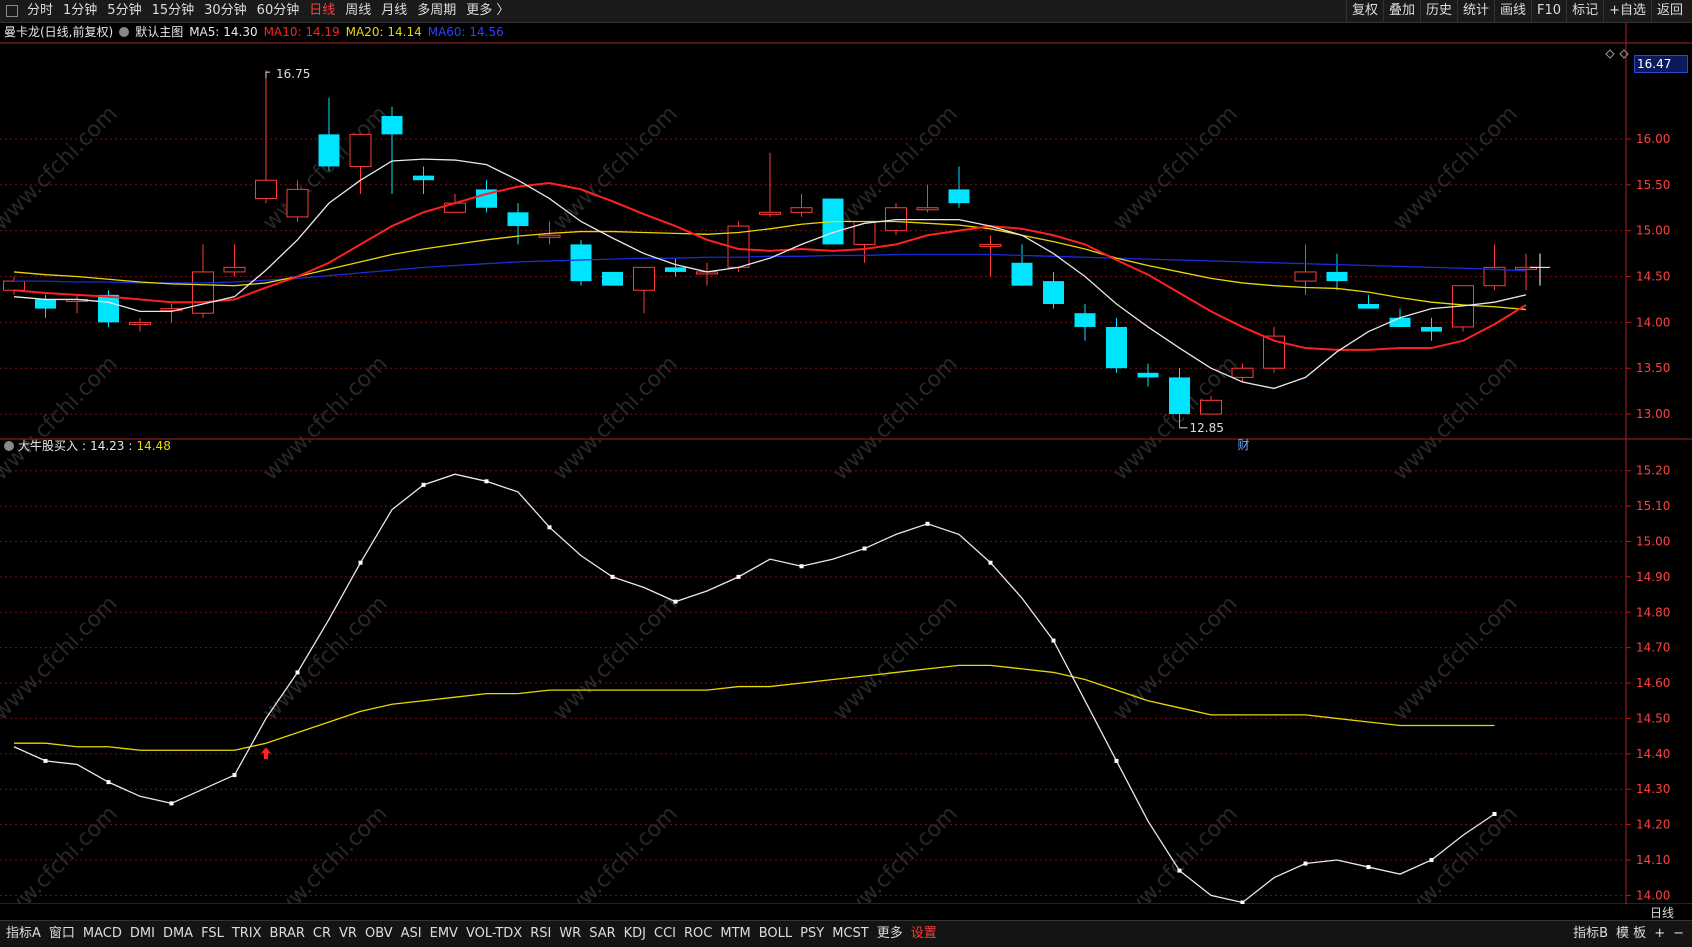  Describe the element at coordinates (48, 446) in the screenshot. I see `indicator-name: 大牛股买入` at that location.